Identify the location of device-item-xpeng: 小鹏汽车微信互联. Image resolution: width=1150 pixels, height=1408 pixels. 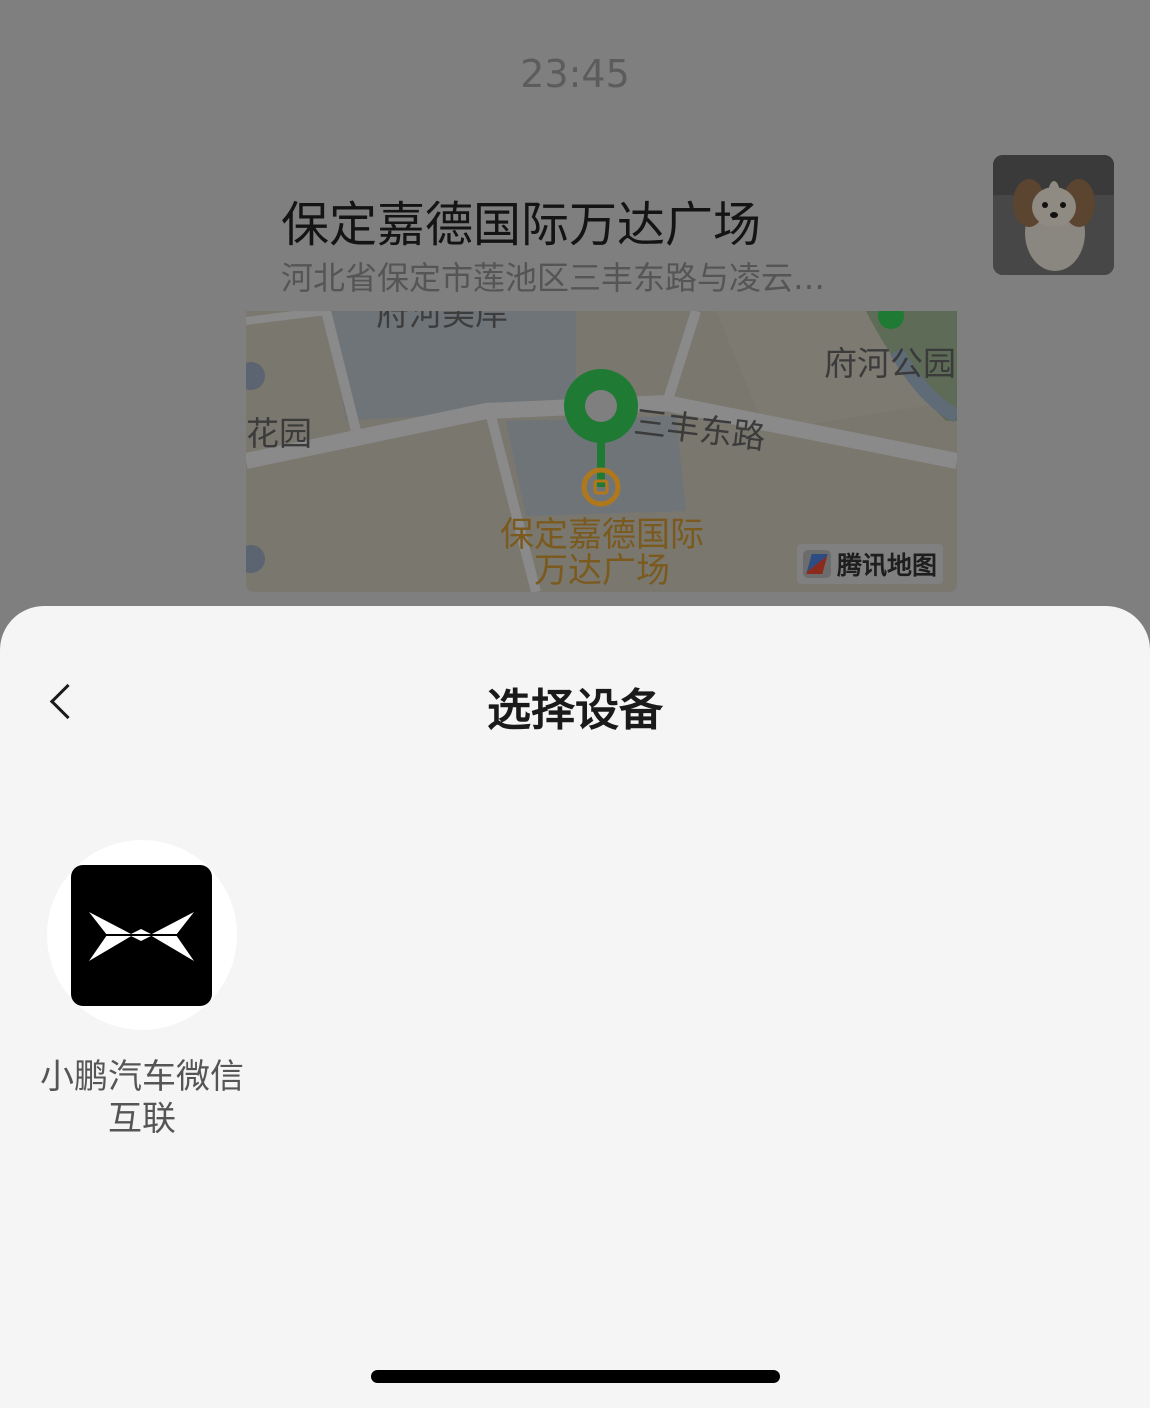
(142, 990).